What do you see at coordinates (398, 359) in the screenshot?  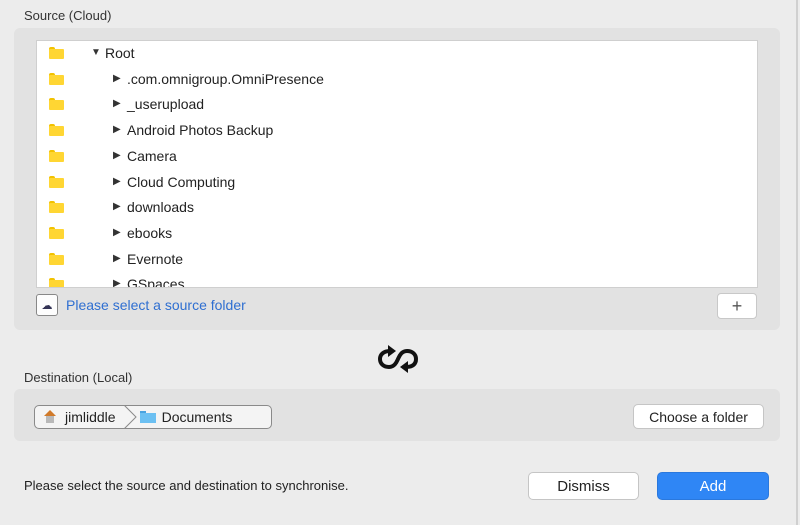 I see `sync-icon` at bounding box center [398, 359].